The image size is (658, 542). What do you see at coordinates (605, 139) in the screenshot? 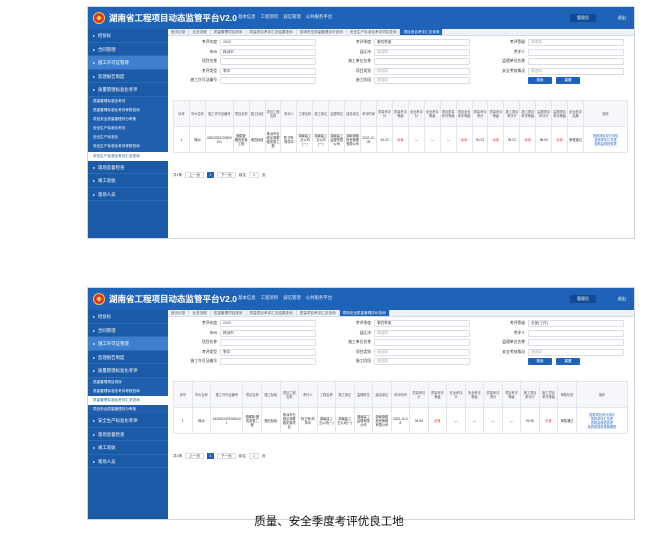
I see `row-actions: 查看项目评分详情 查看考评汇总表 查看监督检查表` at bounding box center [605, 139].